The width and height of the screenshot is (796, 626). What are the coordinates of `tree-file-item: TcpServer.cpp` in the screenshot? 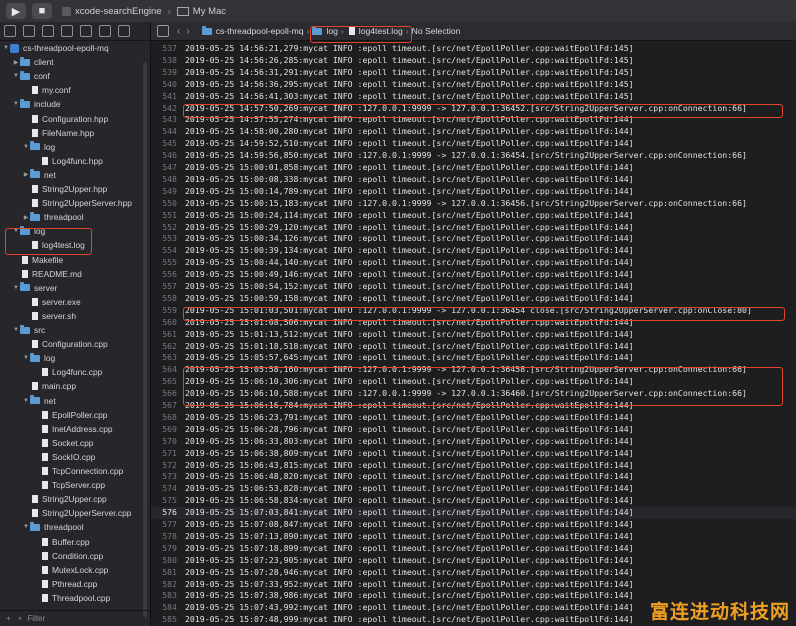 It's located at (52, 485).